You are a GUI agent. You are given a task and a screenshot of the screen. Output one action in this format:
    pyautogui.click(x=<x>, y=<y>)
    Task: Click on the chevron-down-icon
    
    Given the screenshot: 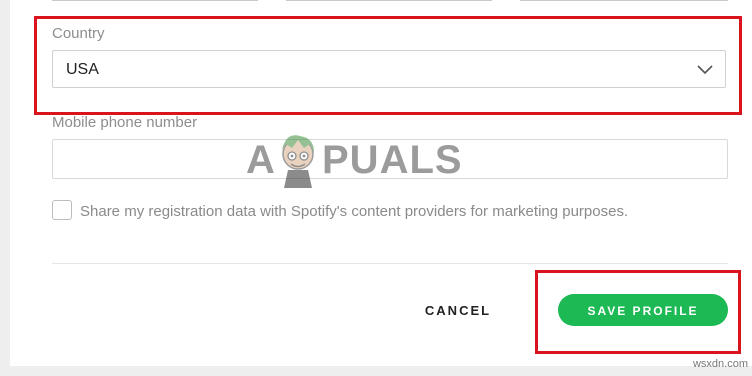 What is the action you would take?
    pyautogui.click(x=705, y=70)
    